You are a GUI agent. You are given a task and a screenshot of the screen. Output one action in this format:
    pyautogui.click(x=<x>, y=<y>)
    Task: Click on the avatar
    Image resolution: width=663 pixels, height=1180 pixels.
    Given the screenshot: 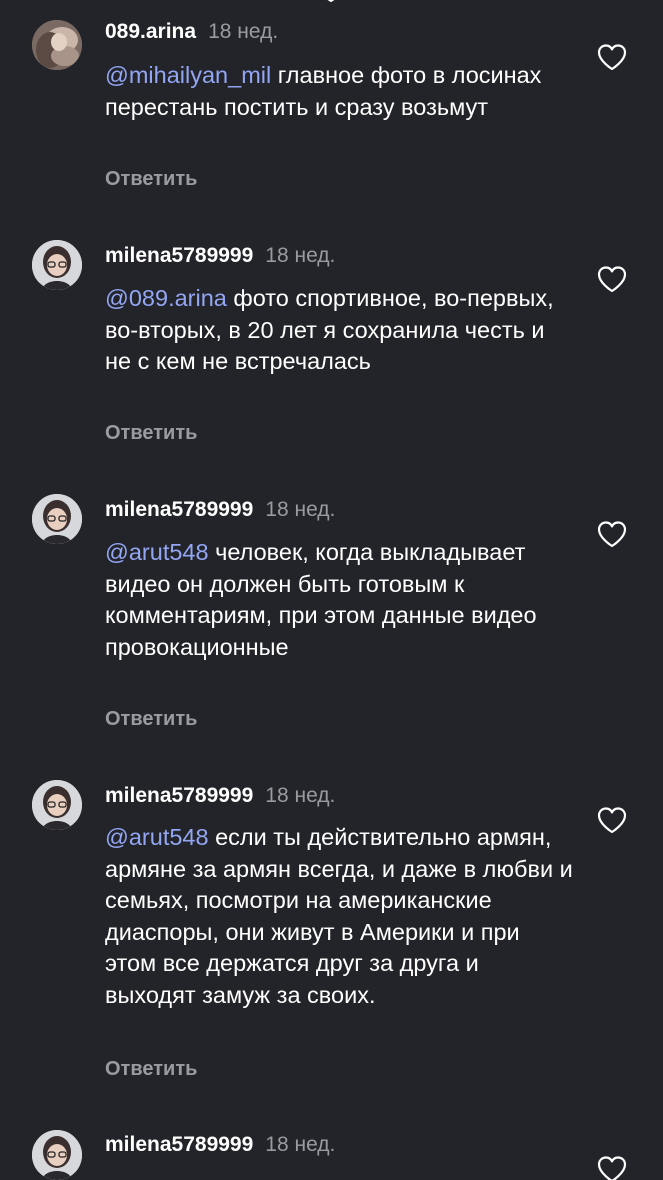 What is the action you would take?
    pyautogui.click(x=57, y=1155)
    